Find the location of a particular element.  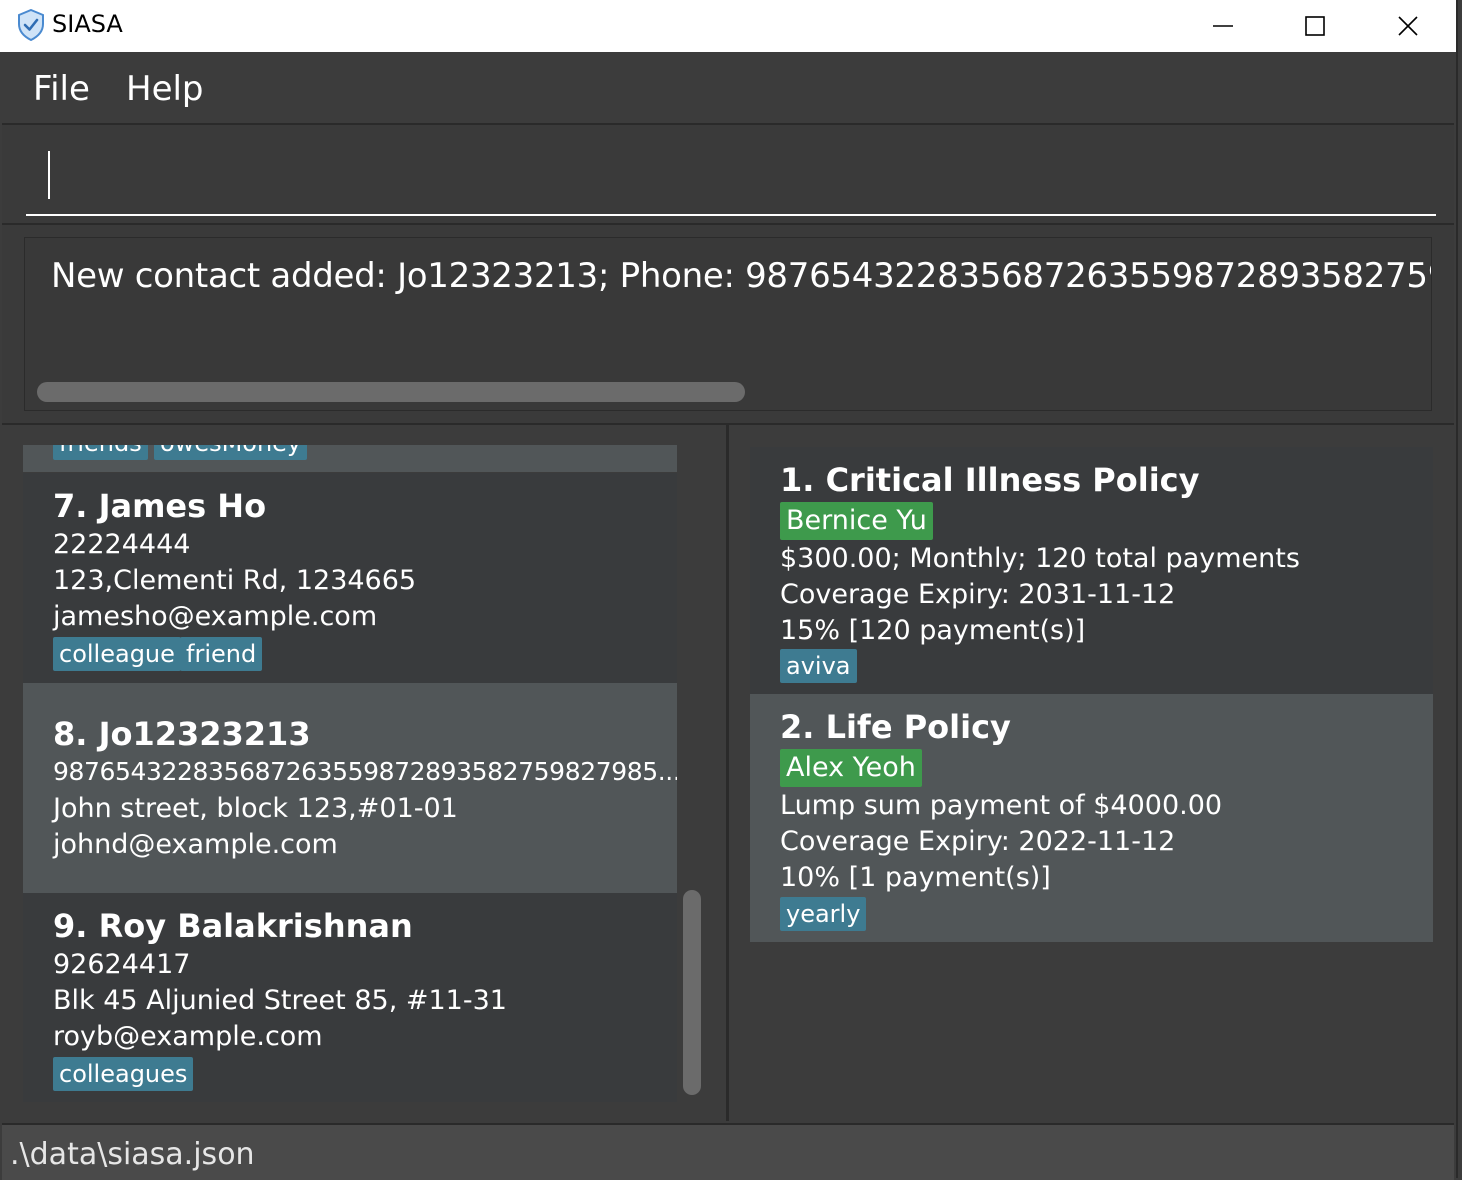

policy-expiry: Coverage Expiry: 2031-11-12 is located at coordinates (978, 594).